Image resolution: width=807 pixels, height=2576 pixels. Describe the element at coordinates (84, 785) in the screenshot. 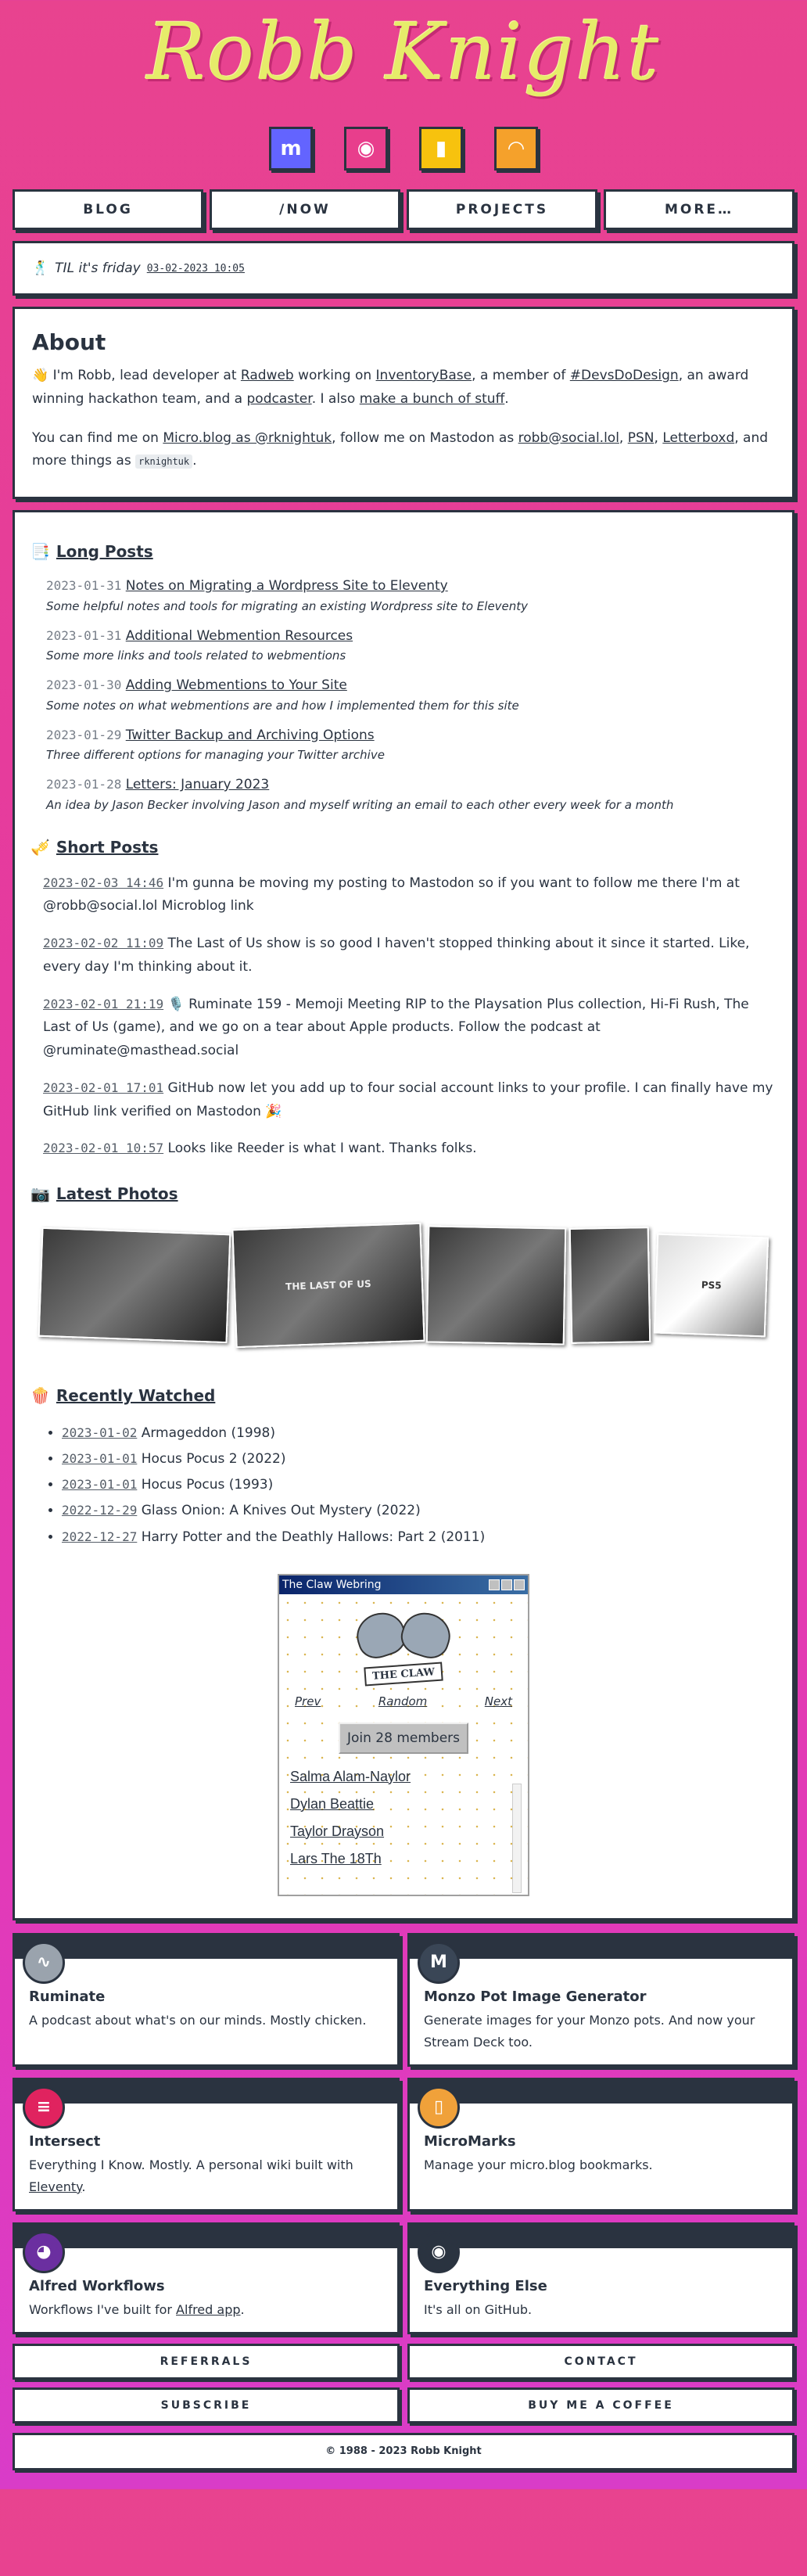

I see `post-date: 2023-01-28` at that location.